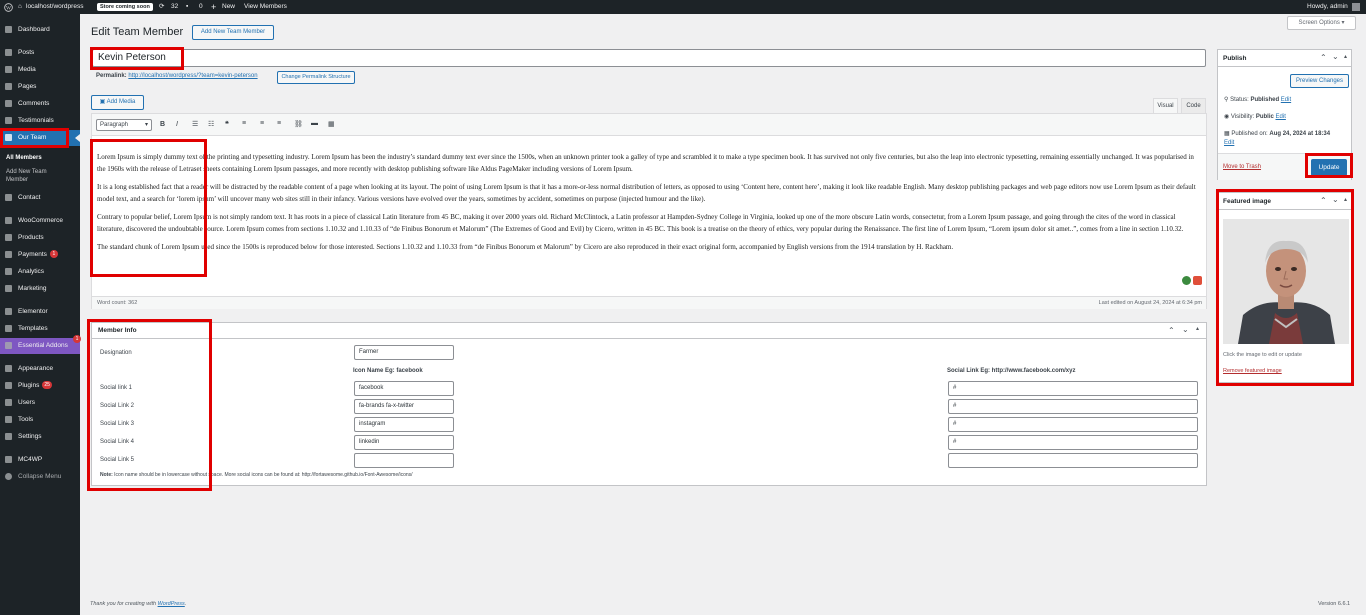 The height and width of the screenshot is (615, 1366). I want to click on sidebar-item-pages: Pages, so click(40, 87).